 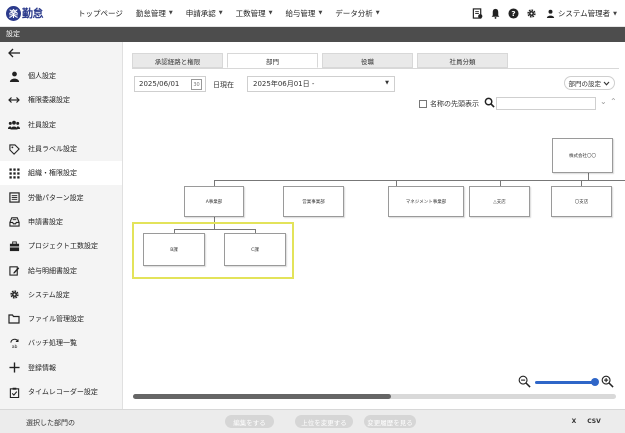 I want to click on excel-label: X, so click(x=574, y=421).